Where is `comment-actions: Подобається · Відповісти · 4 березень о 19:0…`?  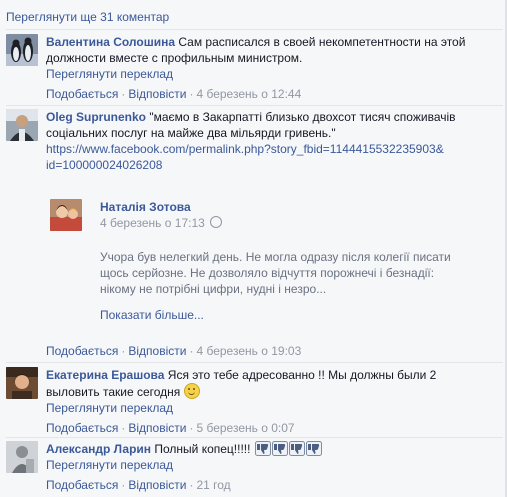 comment-actions: Подобається · Відповісти · 4 березень о 19:0… is located at coordinates (274, 351).